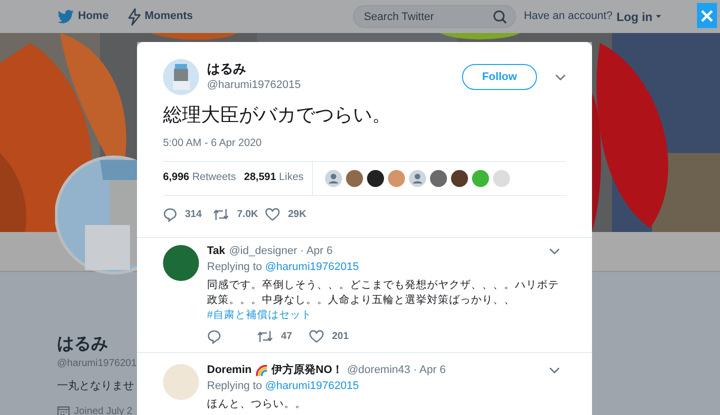 This screenshot has height=415, width=720. What do you see at coordinates (254, 86) in the screenshot?
I see `user-handle: @harumi19762015` at bounding box center [254, 86].